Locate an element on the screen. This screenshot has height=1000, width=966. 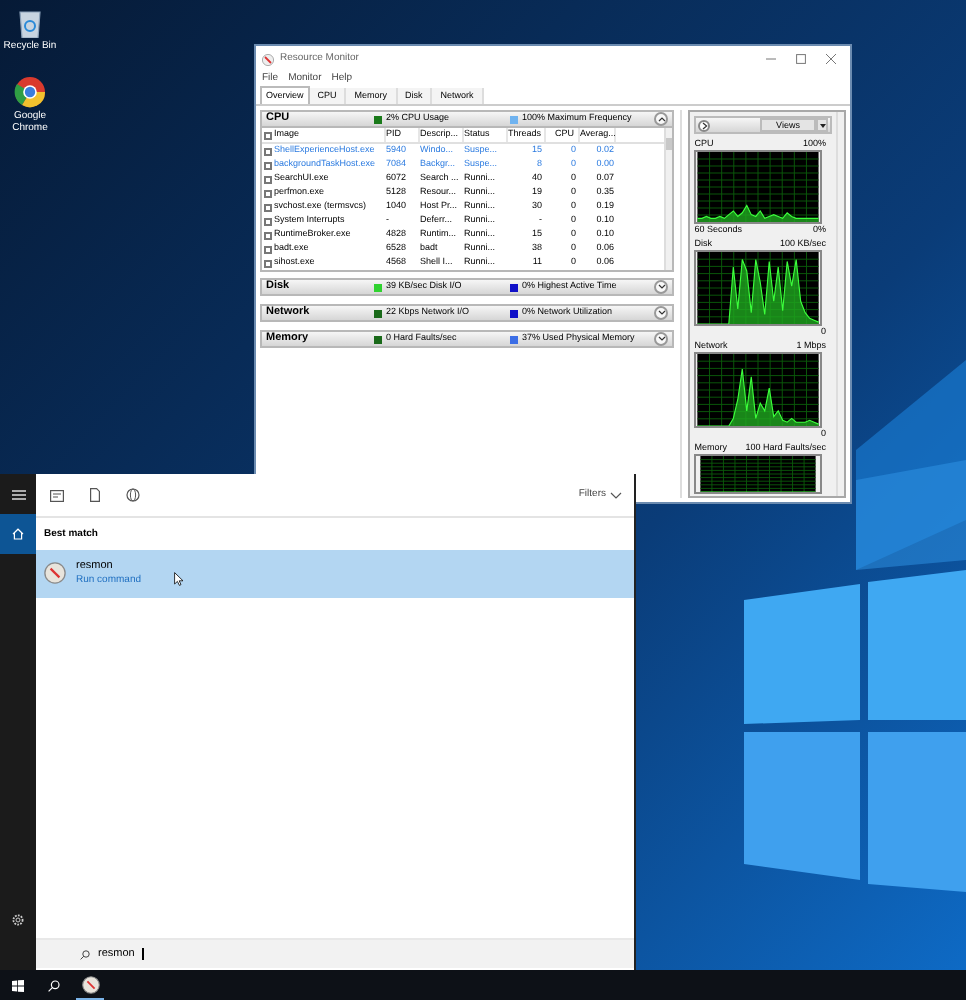
views-dropdown-button is located at coordinates (822, 125).